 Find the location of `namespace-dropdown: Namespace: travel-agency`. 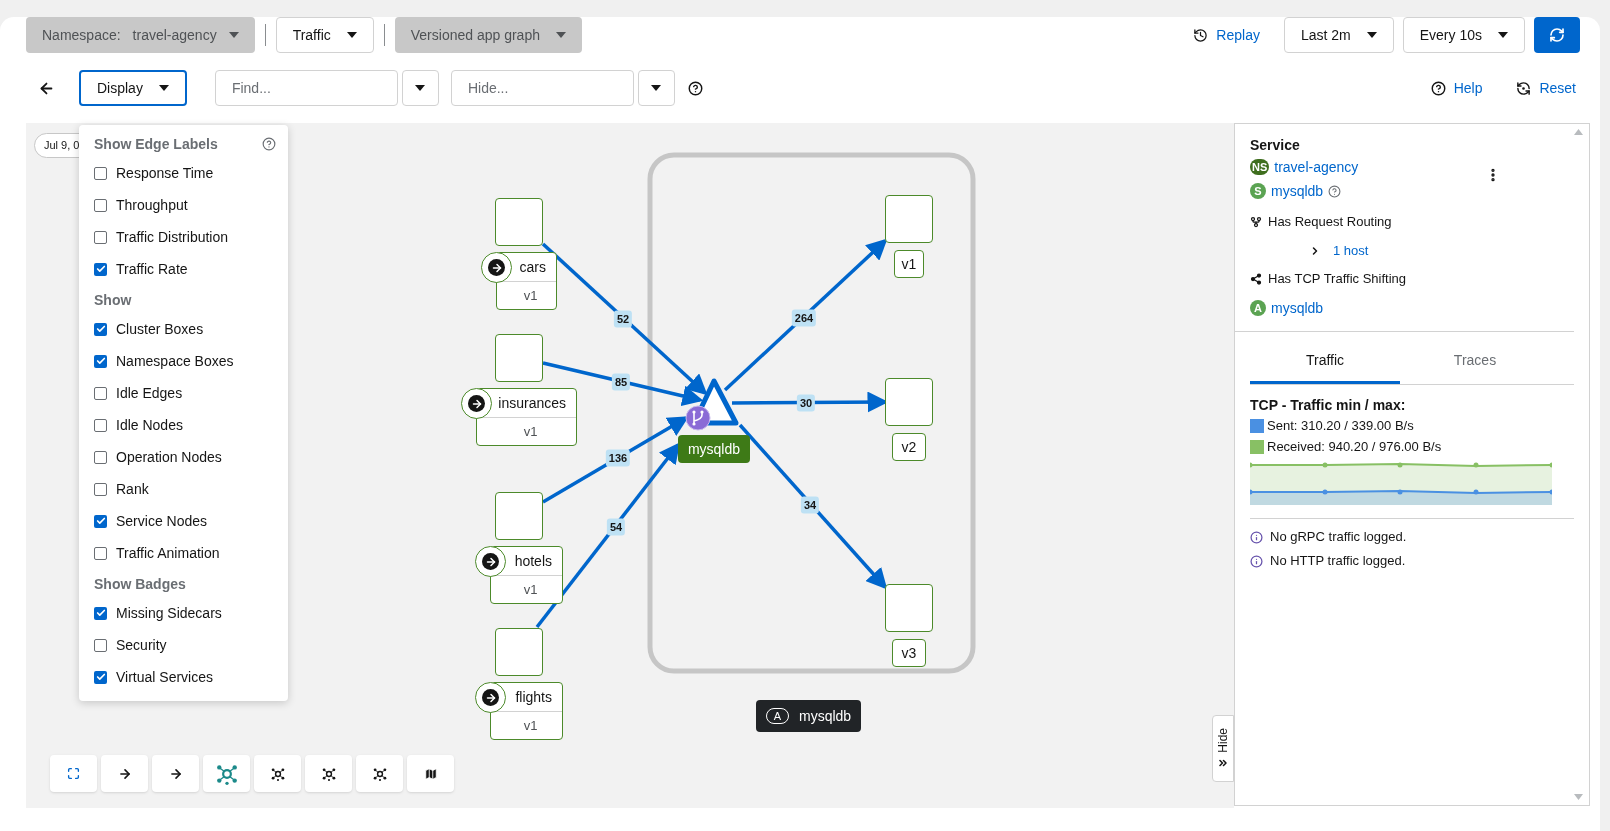

namespace-dropdown: Namespace: travel-agency is located at coordinates (140, 35).